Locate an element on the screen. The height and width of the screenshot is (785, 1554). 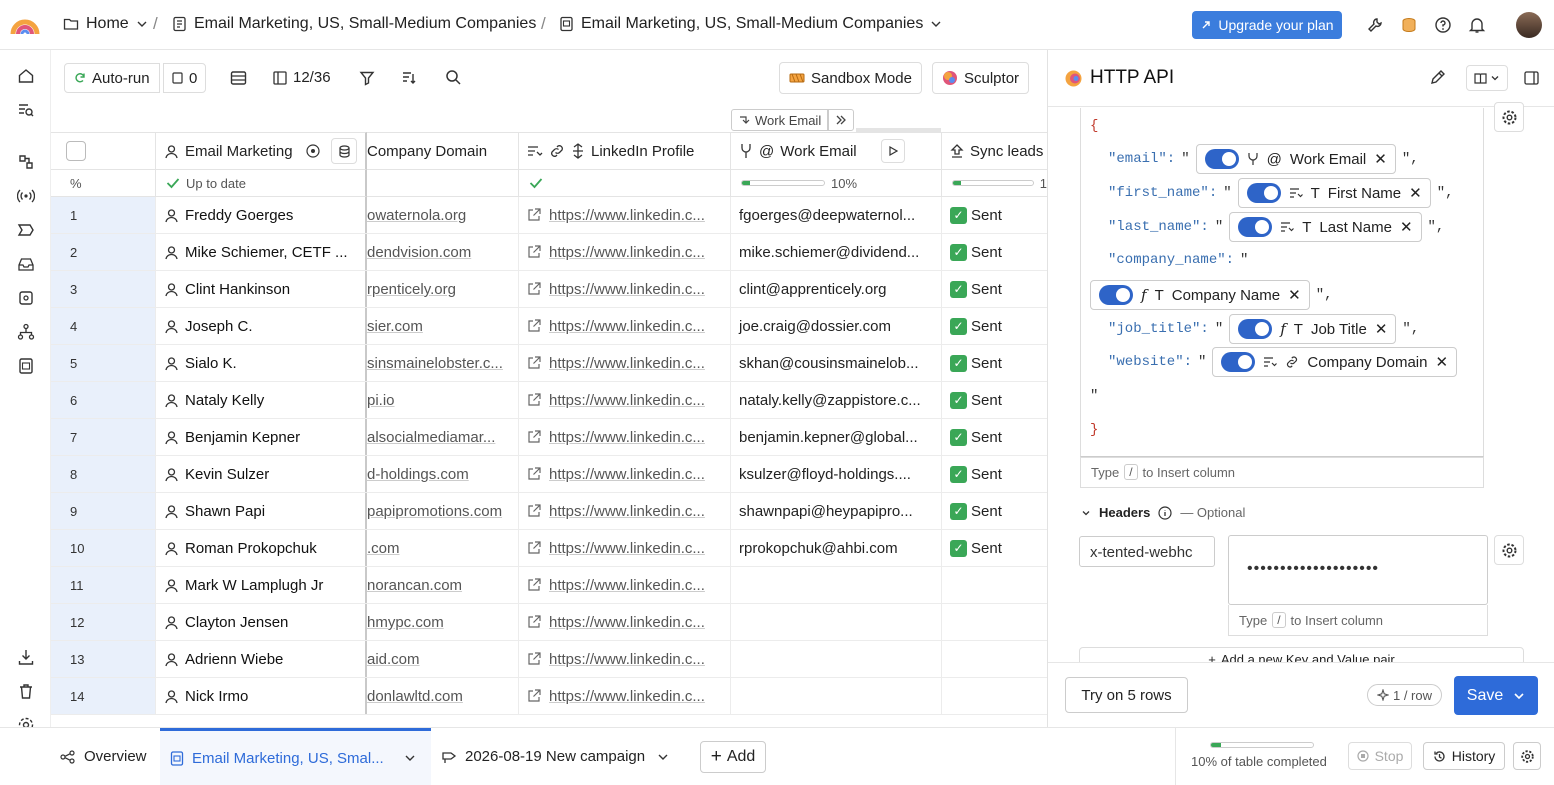
table-doc-icon is located at coordinates (26, 366).